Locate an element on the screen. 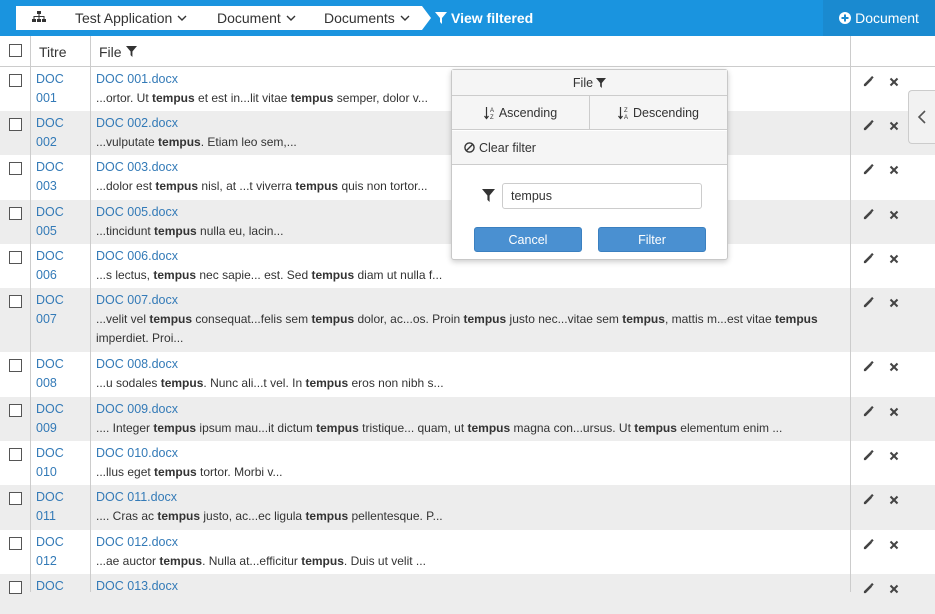 The image size is (935, 614). table-row: DOC DOC 013.docx is located at coordinates (467, 594).